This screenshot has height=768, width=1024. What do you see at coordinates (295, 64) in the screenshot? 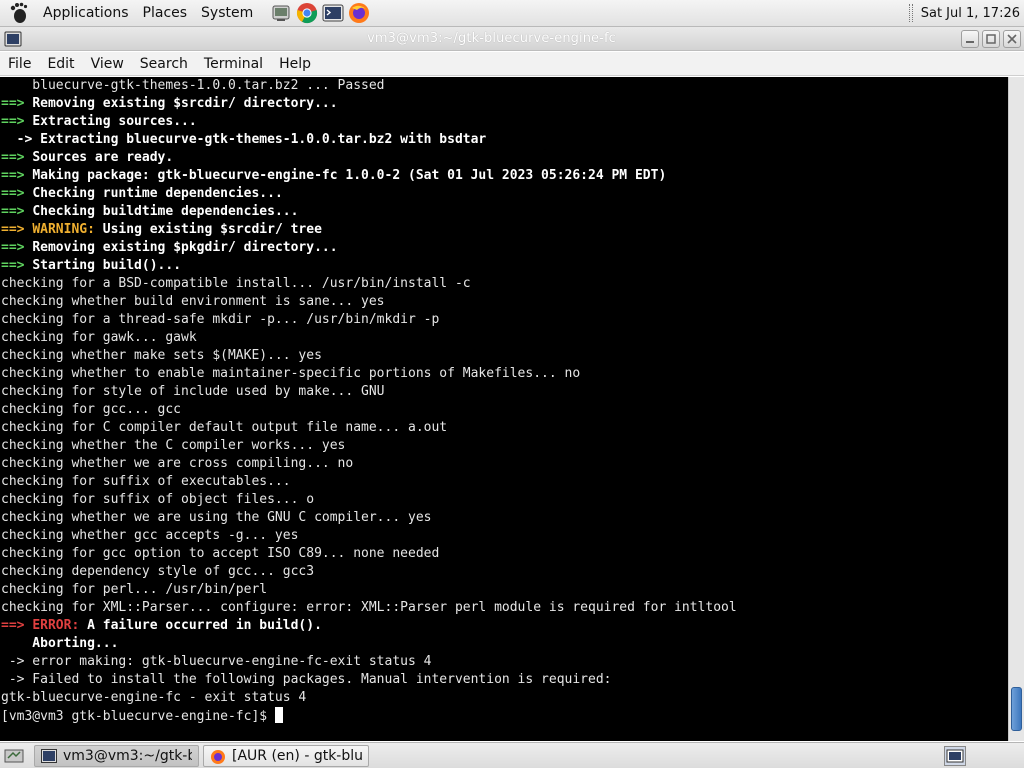
I see `menu-help: Help` at bounding box center [295, 64].